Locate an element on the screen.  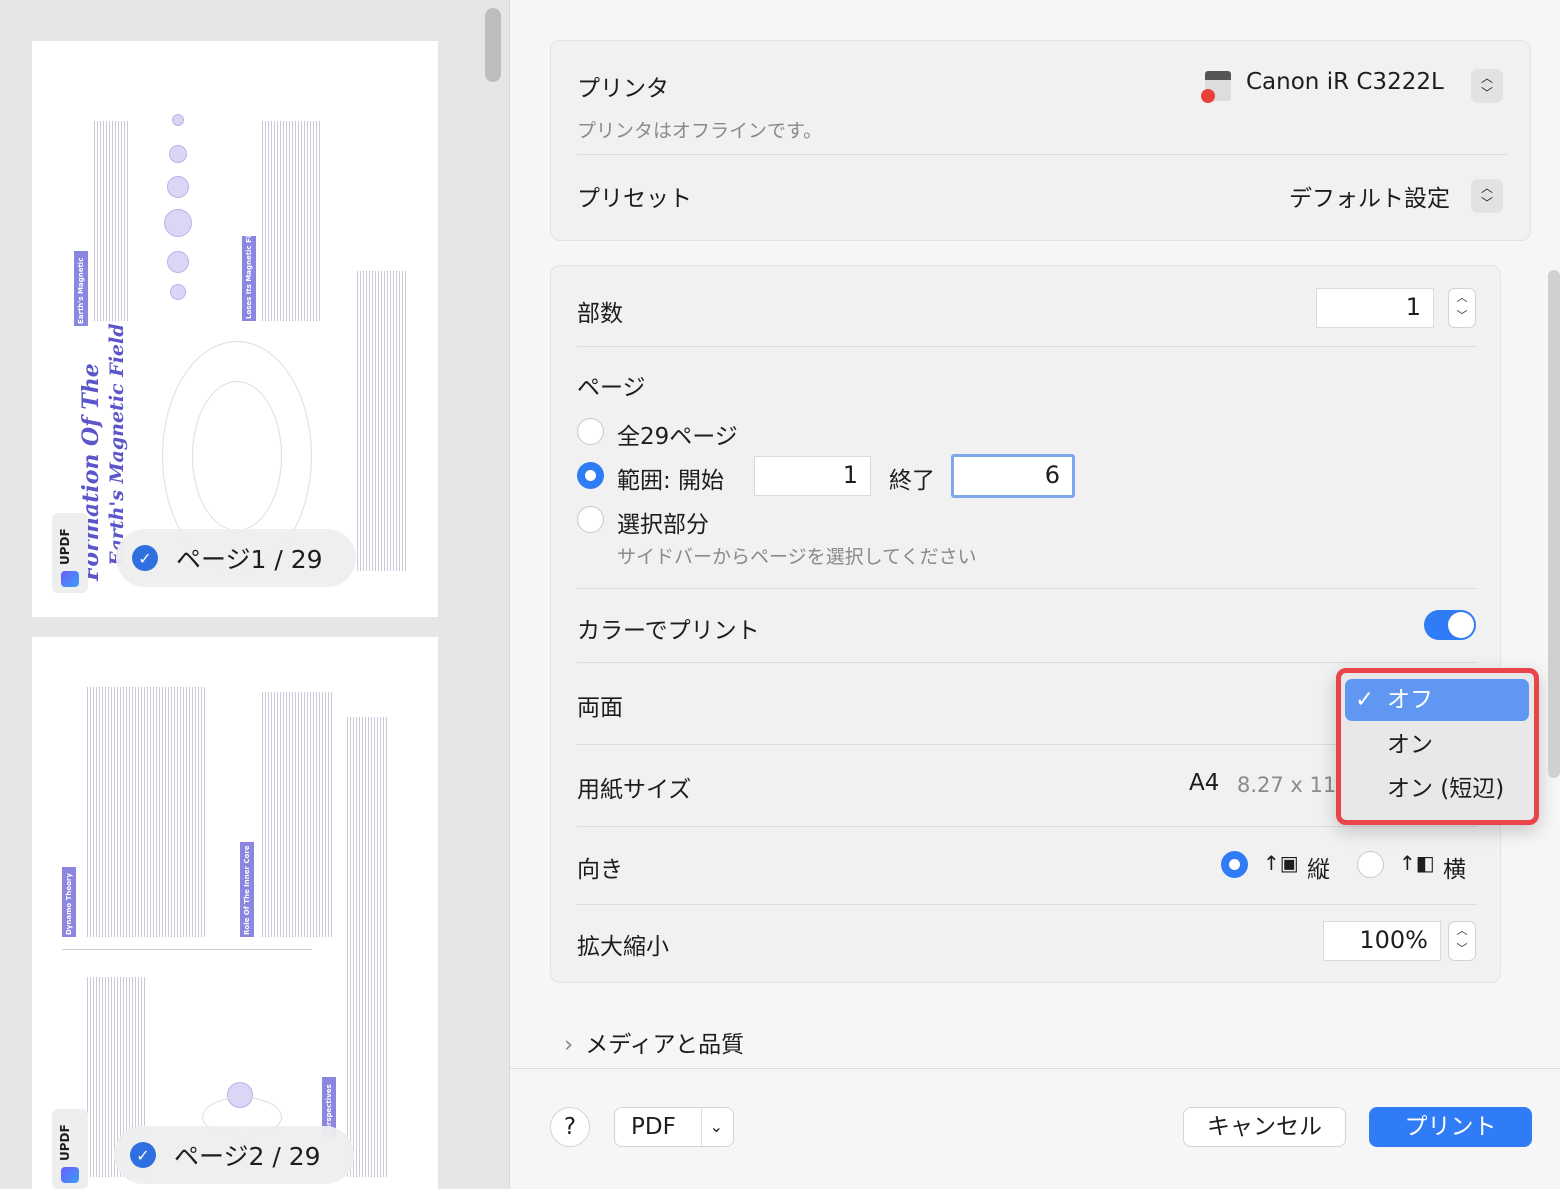
thumb-section-tag: Earth's Magnetic is located at coordinates (81, 288).